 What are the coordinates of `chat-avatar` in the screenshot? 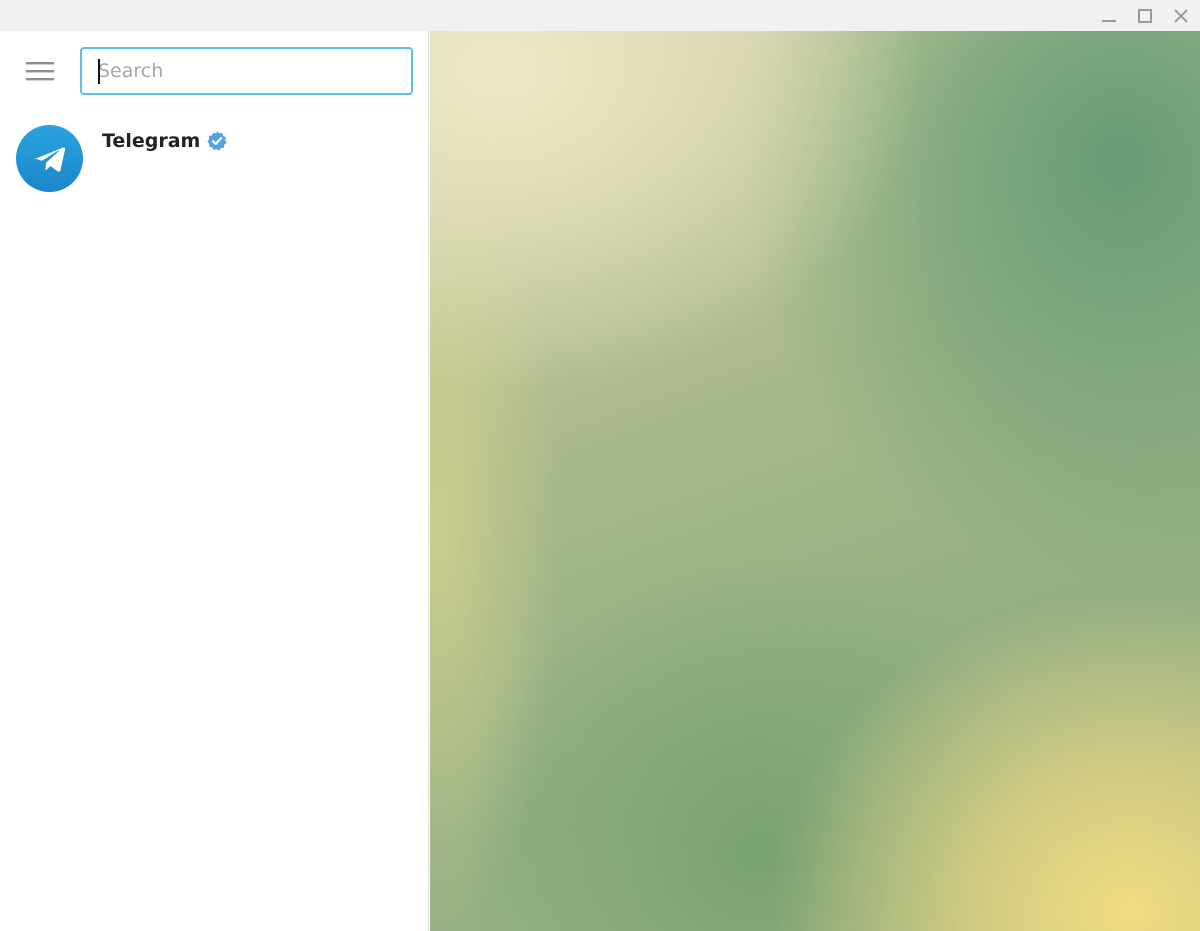 It's located at (49, 158).